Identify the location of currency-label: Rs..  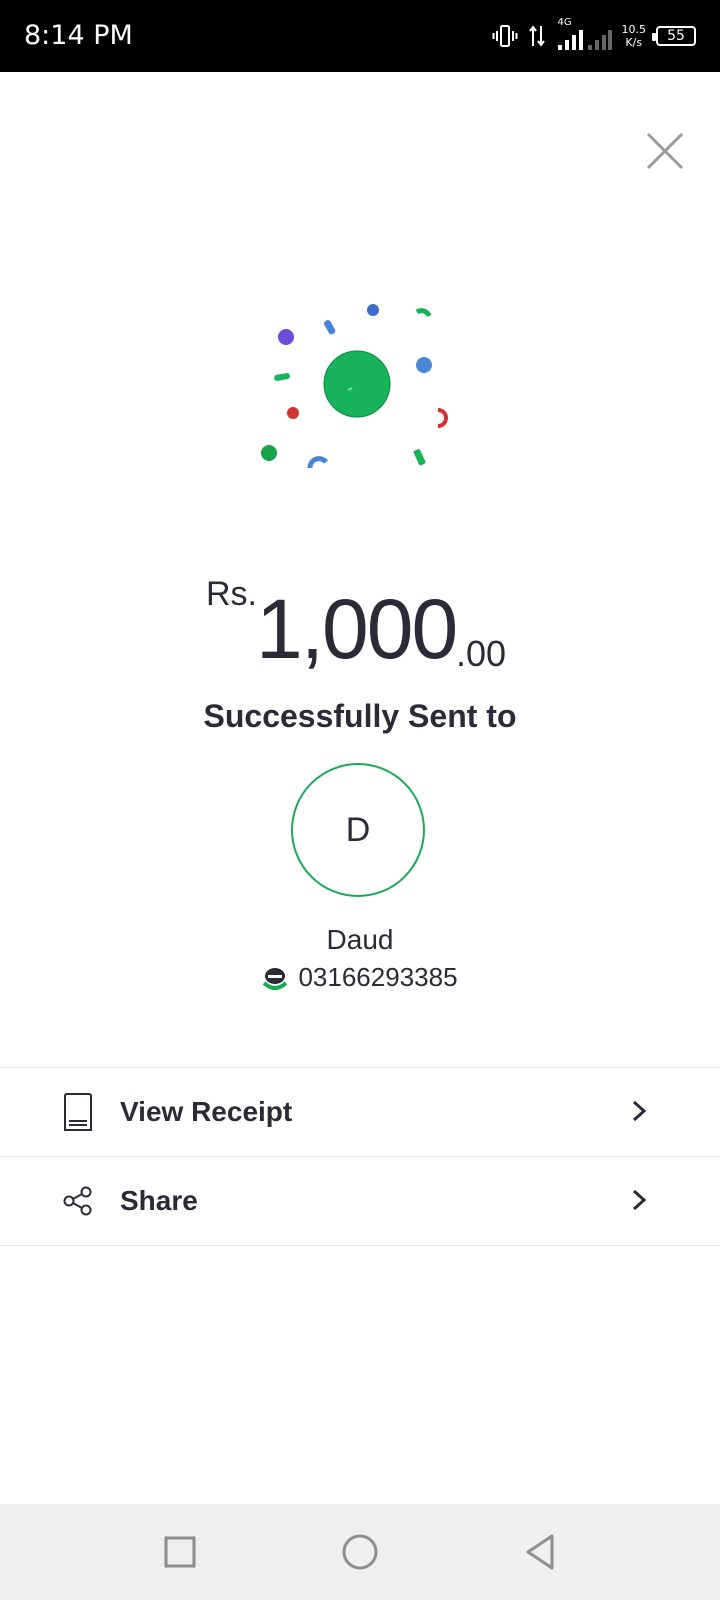
(231, 594).